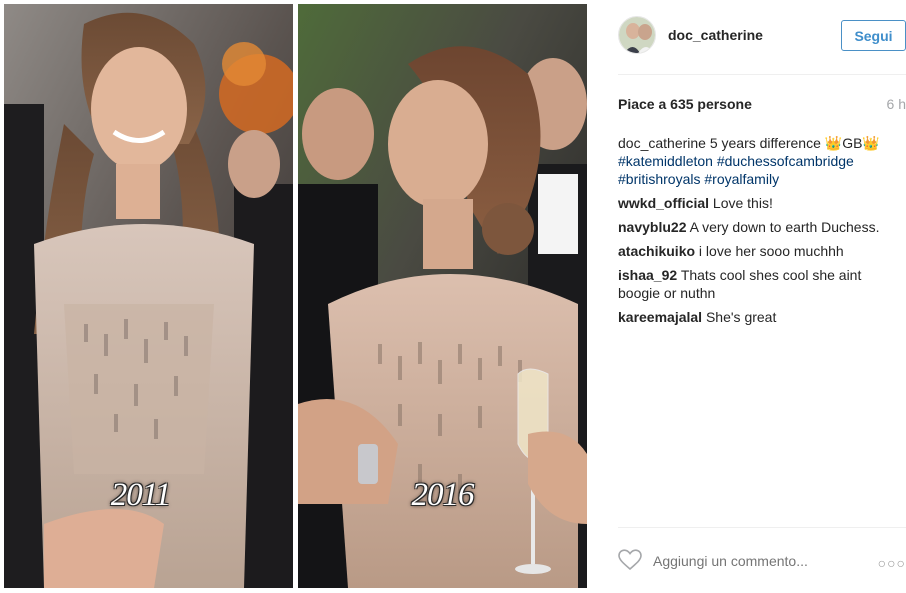 The image size is (906, 593). I want to click on likes-count: Piace a 635 persone, so click(685, 104).